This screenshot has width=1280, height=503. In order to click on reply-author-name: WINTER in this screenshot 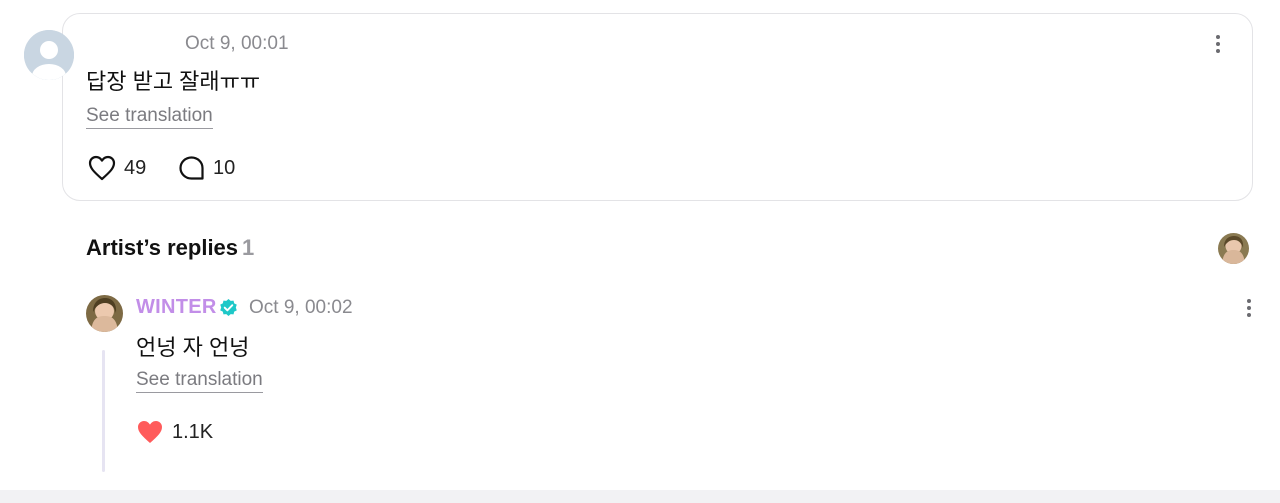, I will do `click(176, 307)`.